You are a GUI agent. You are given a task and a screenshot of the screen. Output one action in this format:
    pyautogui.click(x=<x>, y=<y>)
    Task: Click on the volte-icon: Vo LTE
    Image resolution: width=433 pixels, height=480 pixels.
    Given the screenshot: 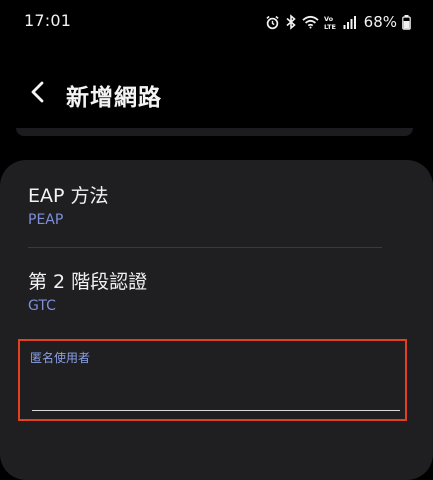 What is the action you would take?
    pyautogui.click(x=331, y=22)
    